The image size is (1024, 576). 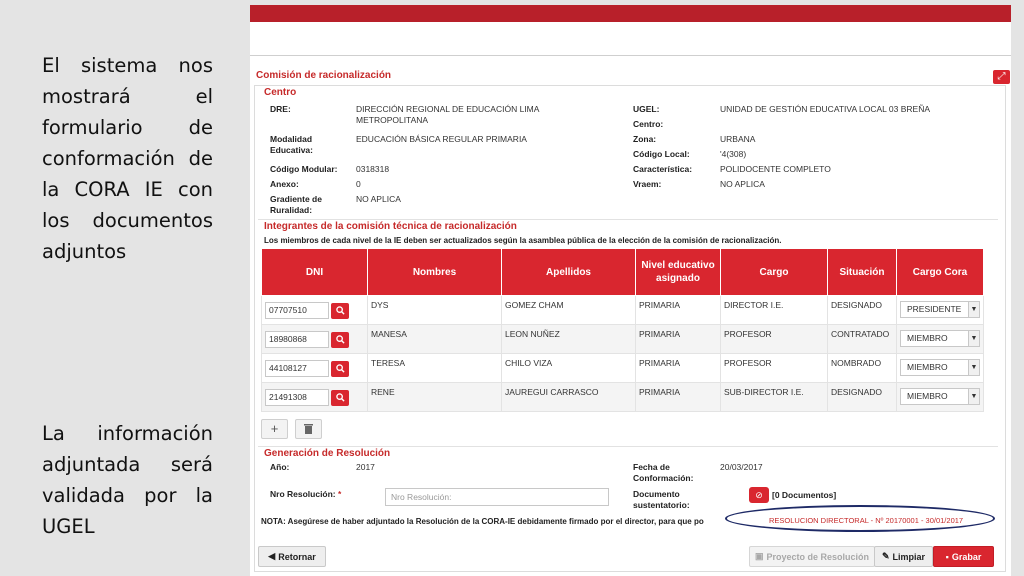 I want to click on codigo-local-label: Código Local:, so click(x=661, y=154).